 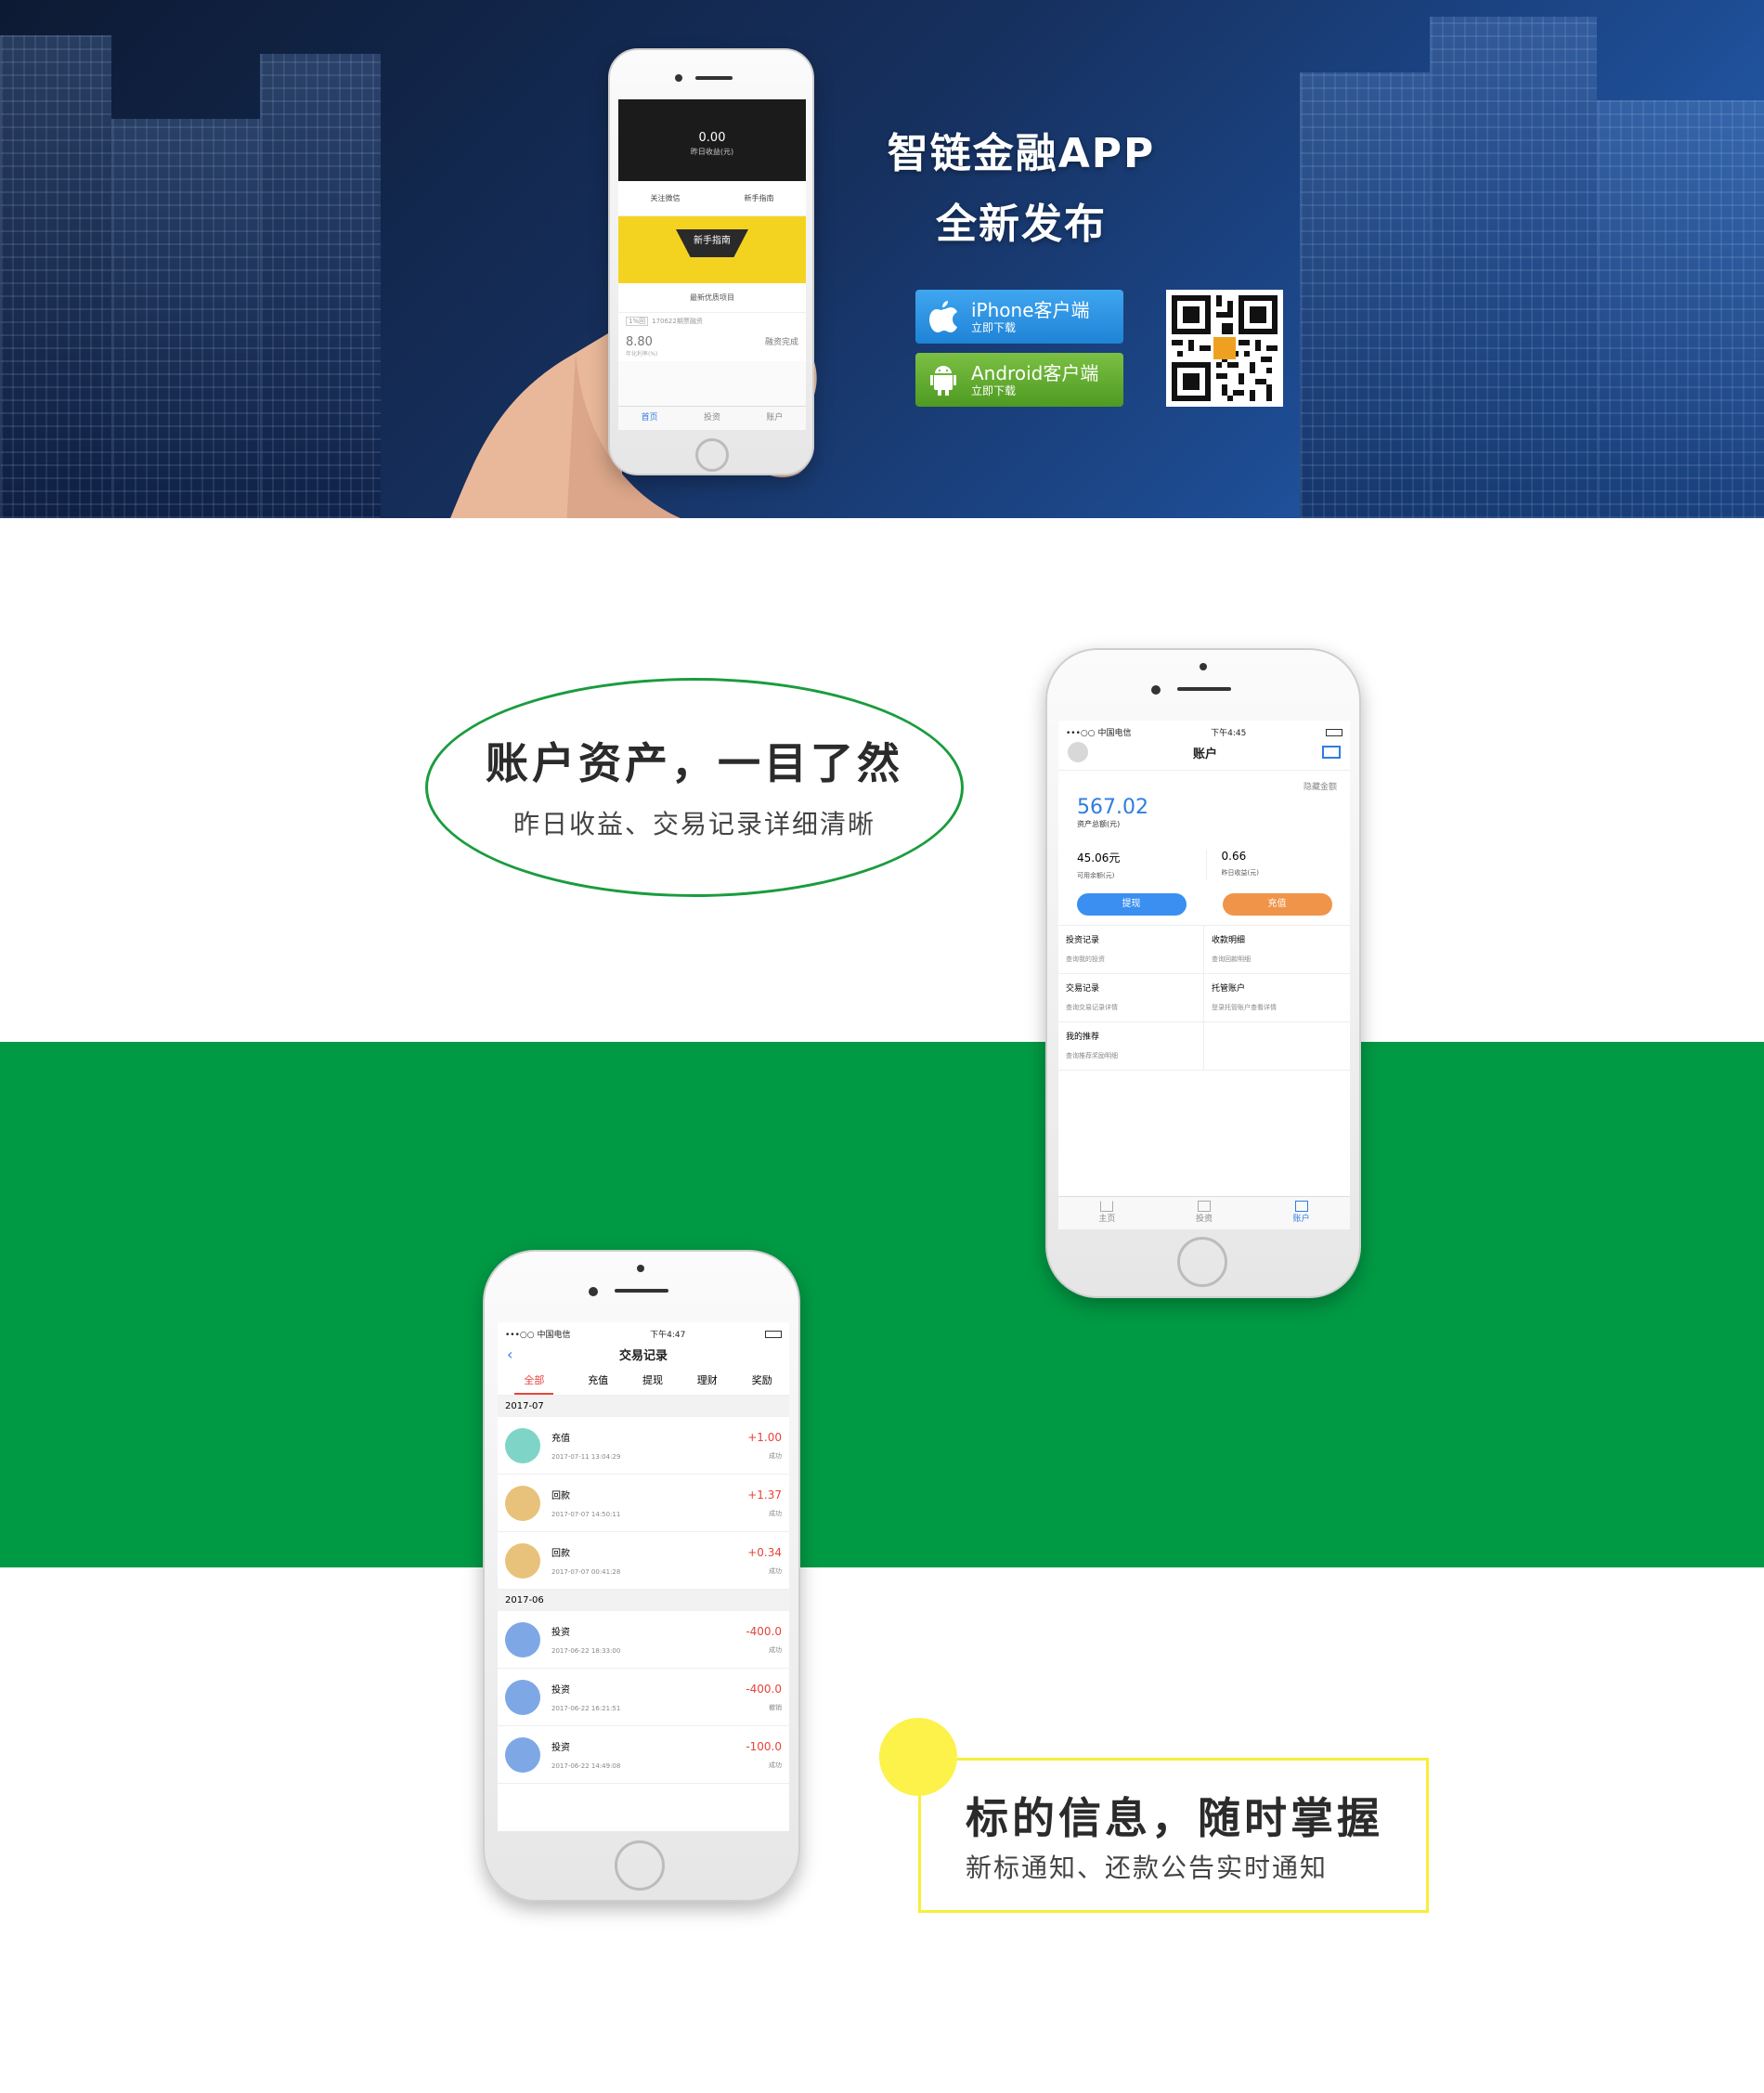 What do you see at coordinates (598, 1383) in the screenshot?
I see `filter-recharge: 充值` at bounding box center [598, 1383].